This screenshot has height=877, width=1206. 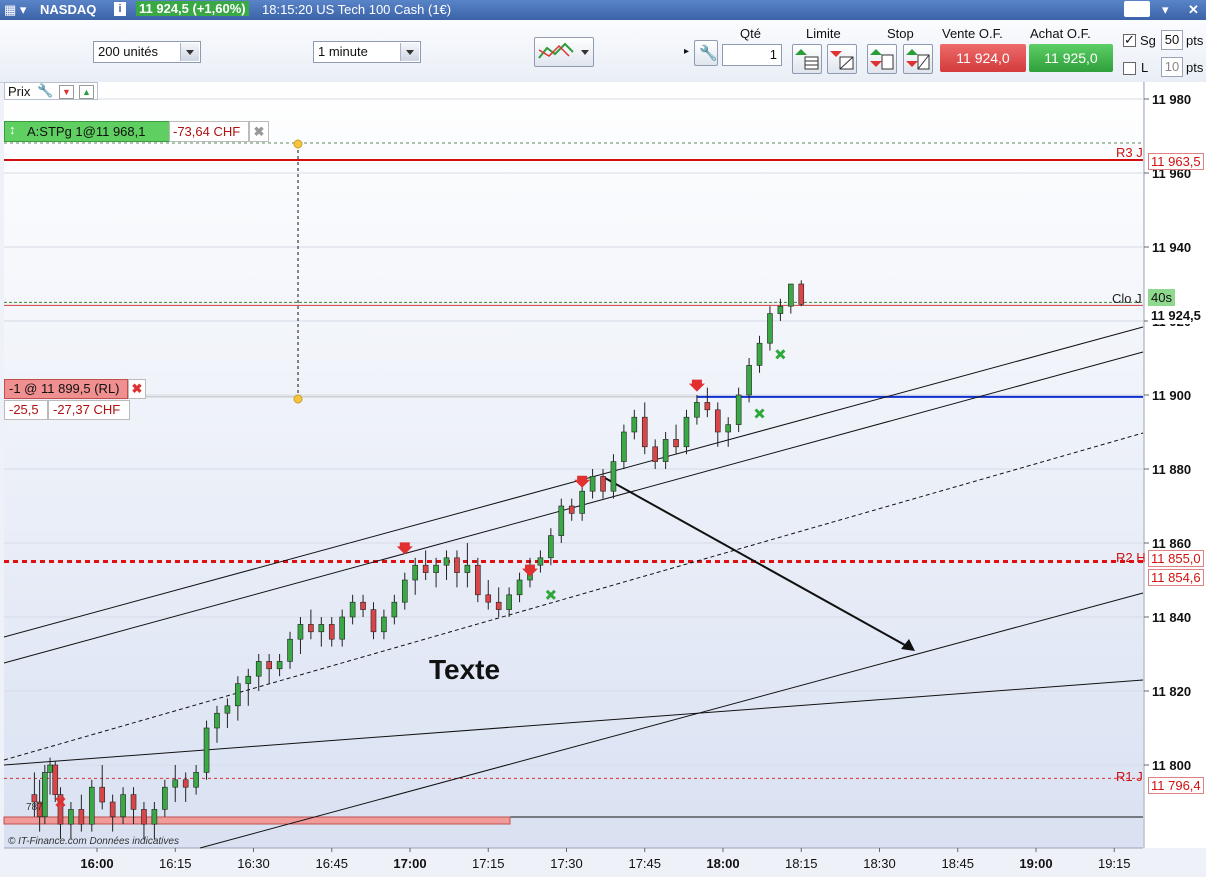 What do you see at coordinates (752, 55) in the screenshot?
I see `qty-input: 1` at bounding box center [752, 55].